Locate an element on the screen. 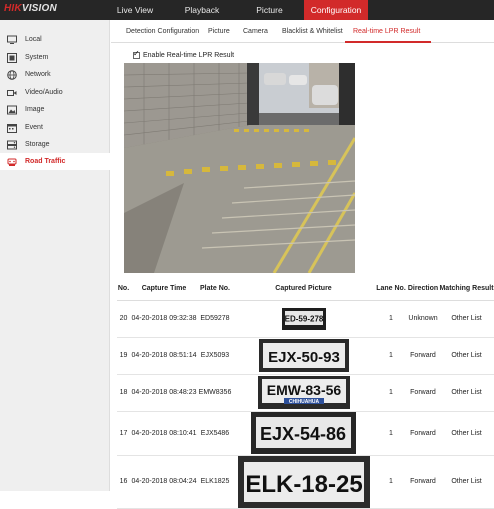 The image size is (494, 509). plate-image: EJX-54-86 is located at coordinates (303, 433).